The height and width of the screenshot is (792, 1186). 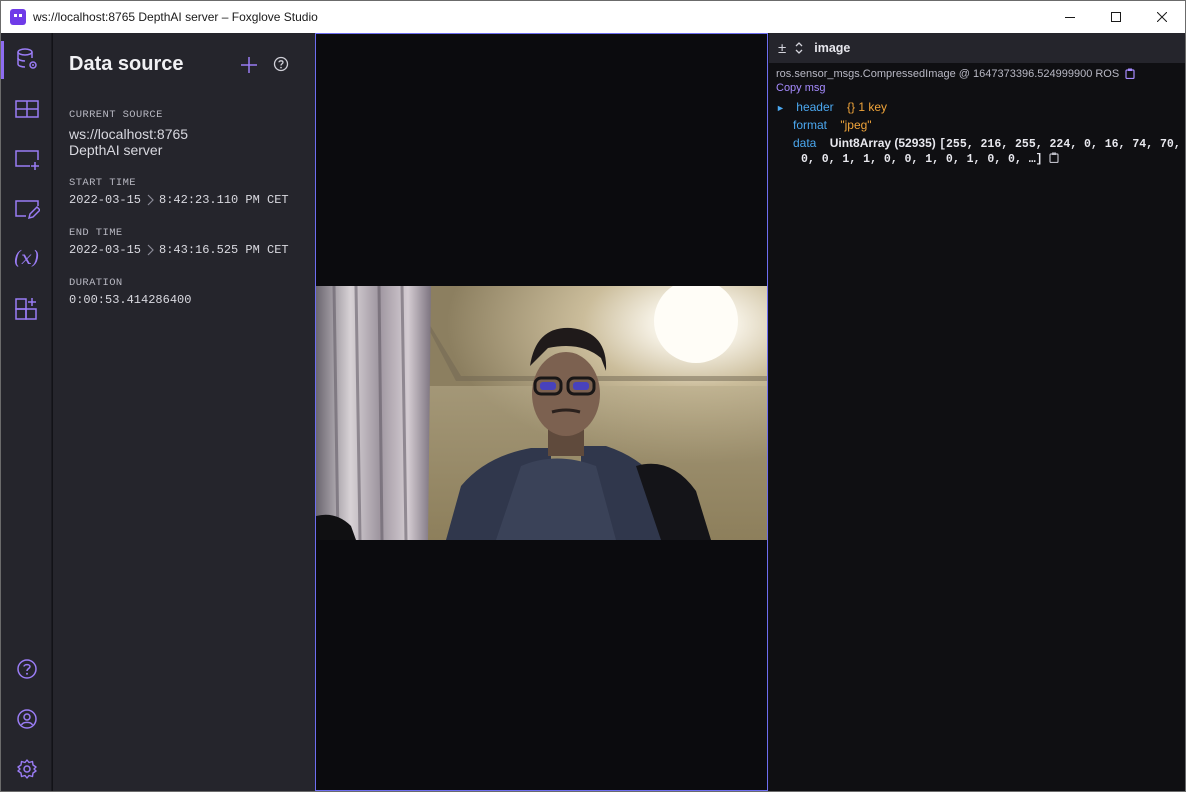 I want to click on rail-account, so click(x=26, y=719).